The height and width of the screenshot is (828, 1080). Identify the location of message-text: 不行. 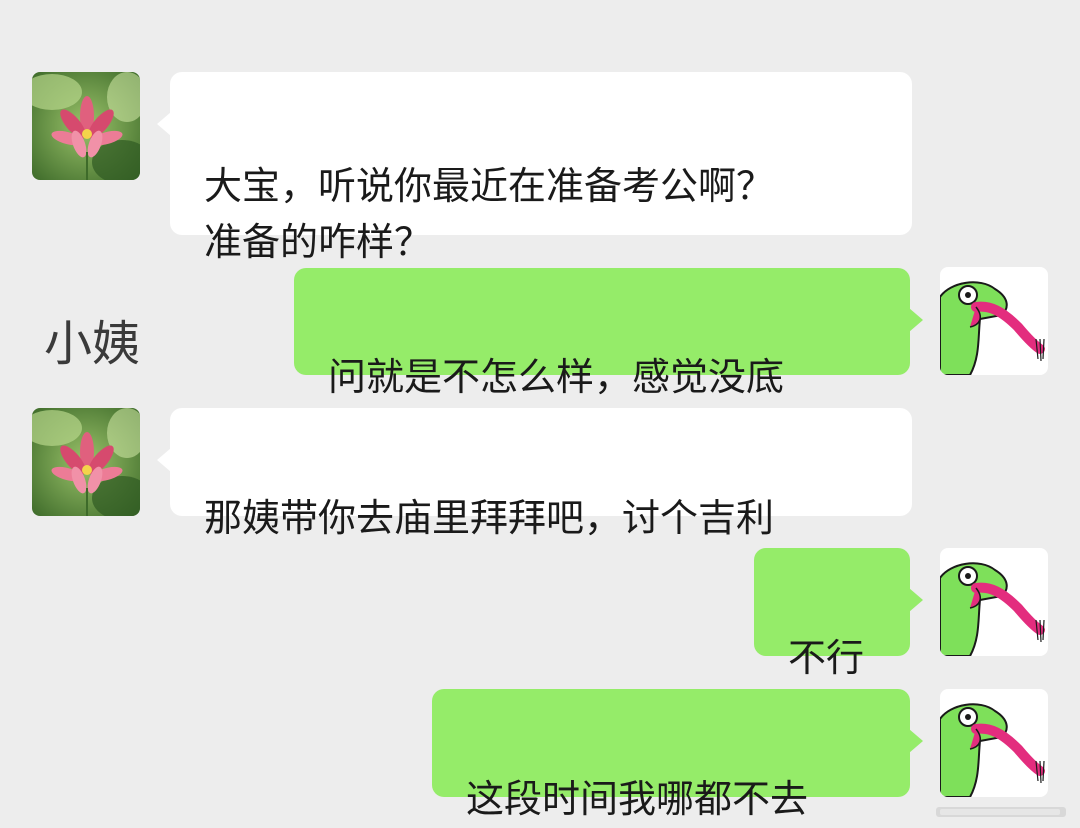
(826, 658).